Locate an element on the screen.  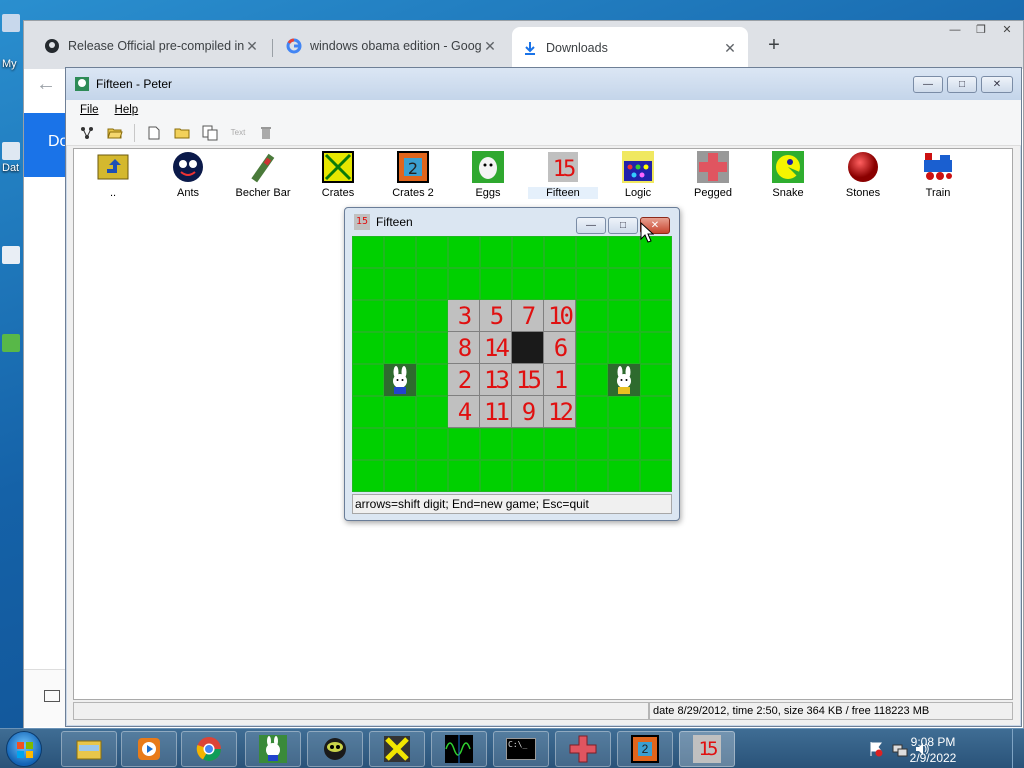
close-button: ✕ is located at coordinates (997, 84).